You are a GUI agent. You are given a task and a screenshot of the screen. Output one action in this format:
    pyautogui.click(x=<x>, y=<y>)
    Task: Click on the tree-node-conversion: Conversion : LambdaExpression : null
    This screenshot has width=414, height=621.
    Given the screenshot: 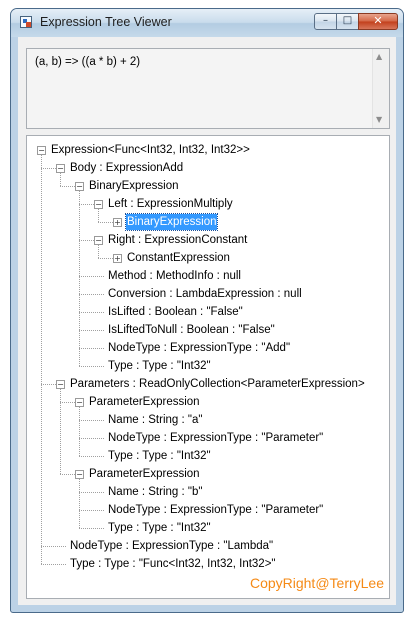 What is the action you would take?
    pyautogui.click(x=205, y=294)
    